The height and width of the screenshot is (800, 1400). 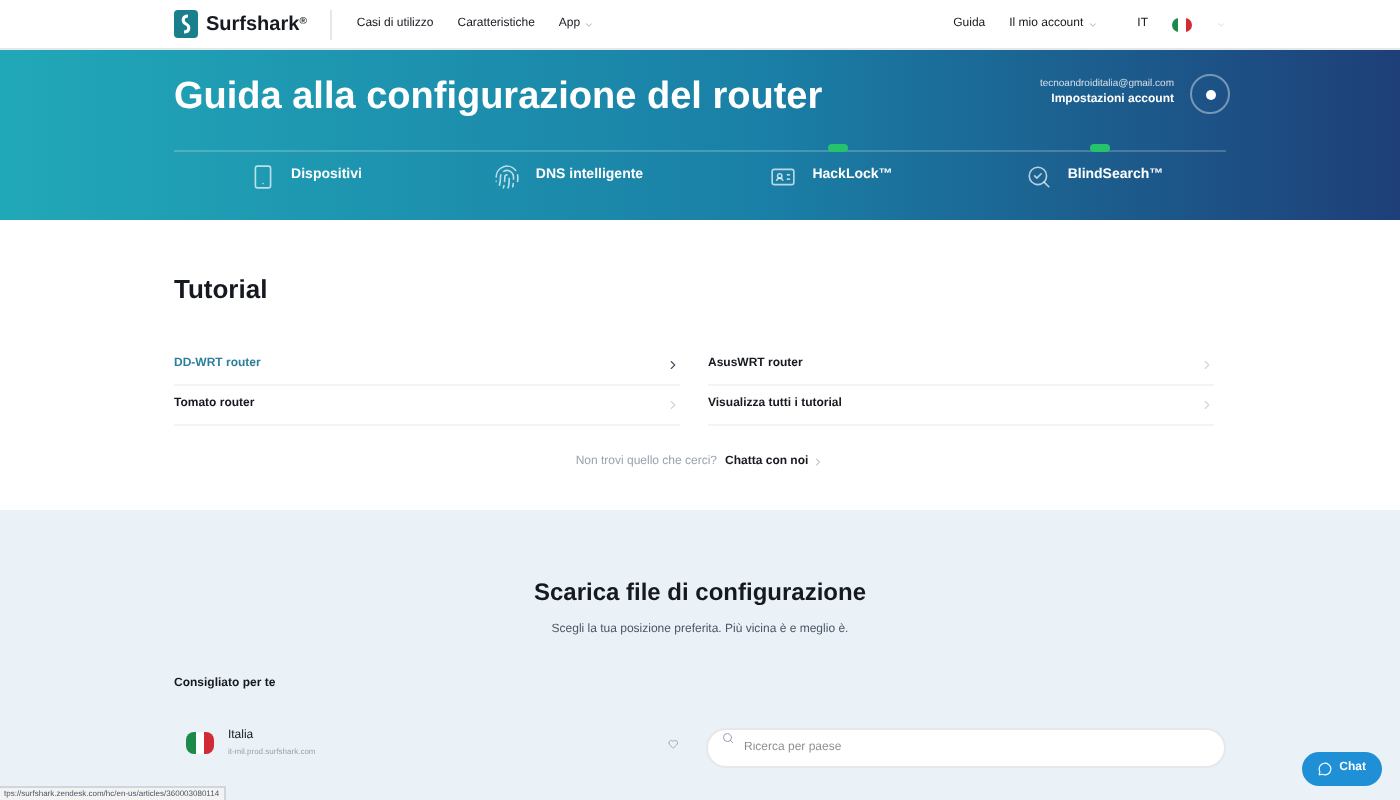 What do you see at coordinates (1324, 769) in the screenshot?
I see `chat-icon` at bounding box center [1324, 769].